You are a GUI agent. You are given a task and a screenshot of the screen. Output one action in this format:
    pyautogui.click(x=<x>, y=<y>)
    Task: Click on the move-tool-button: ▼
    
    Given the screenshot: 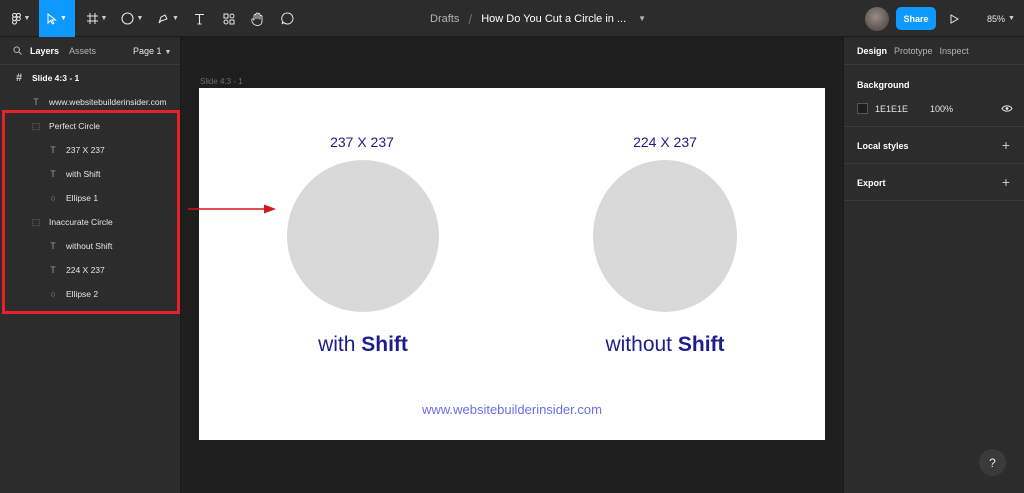 What is the action you would take?
    pyautogui.click(x=57, y=18)
    